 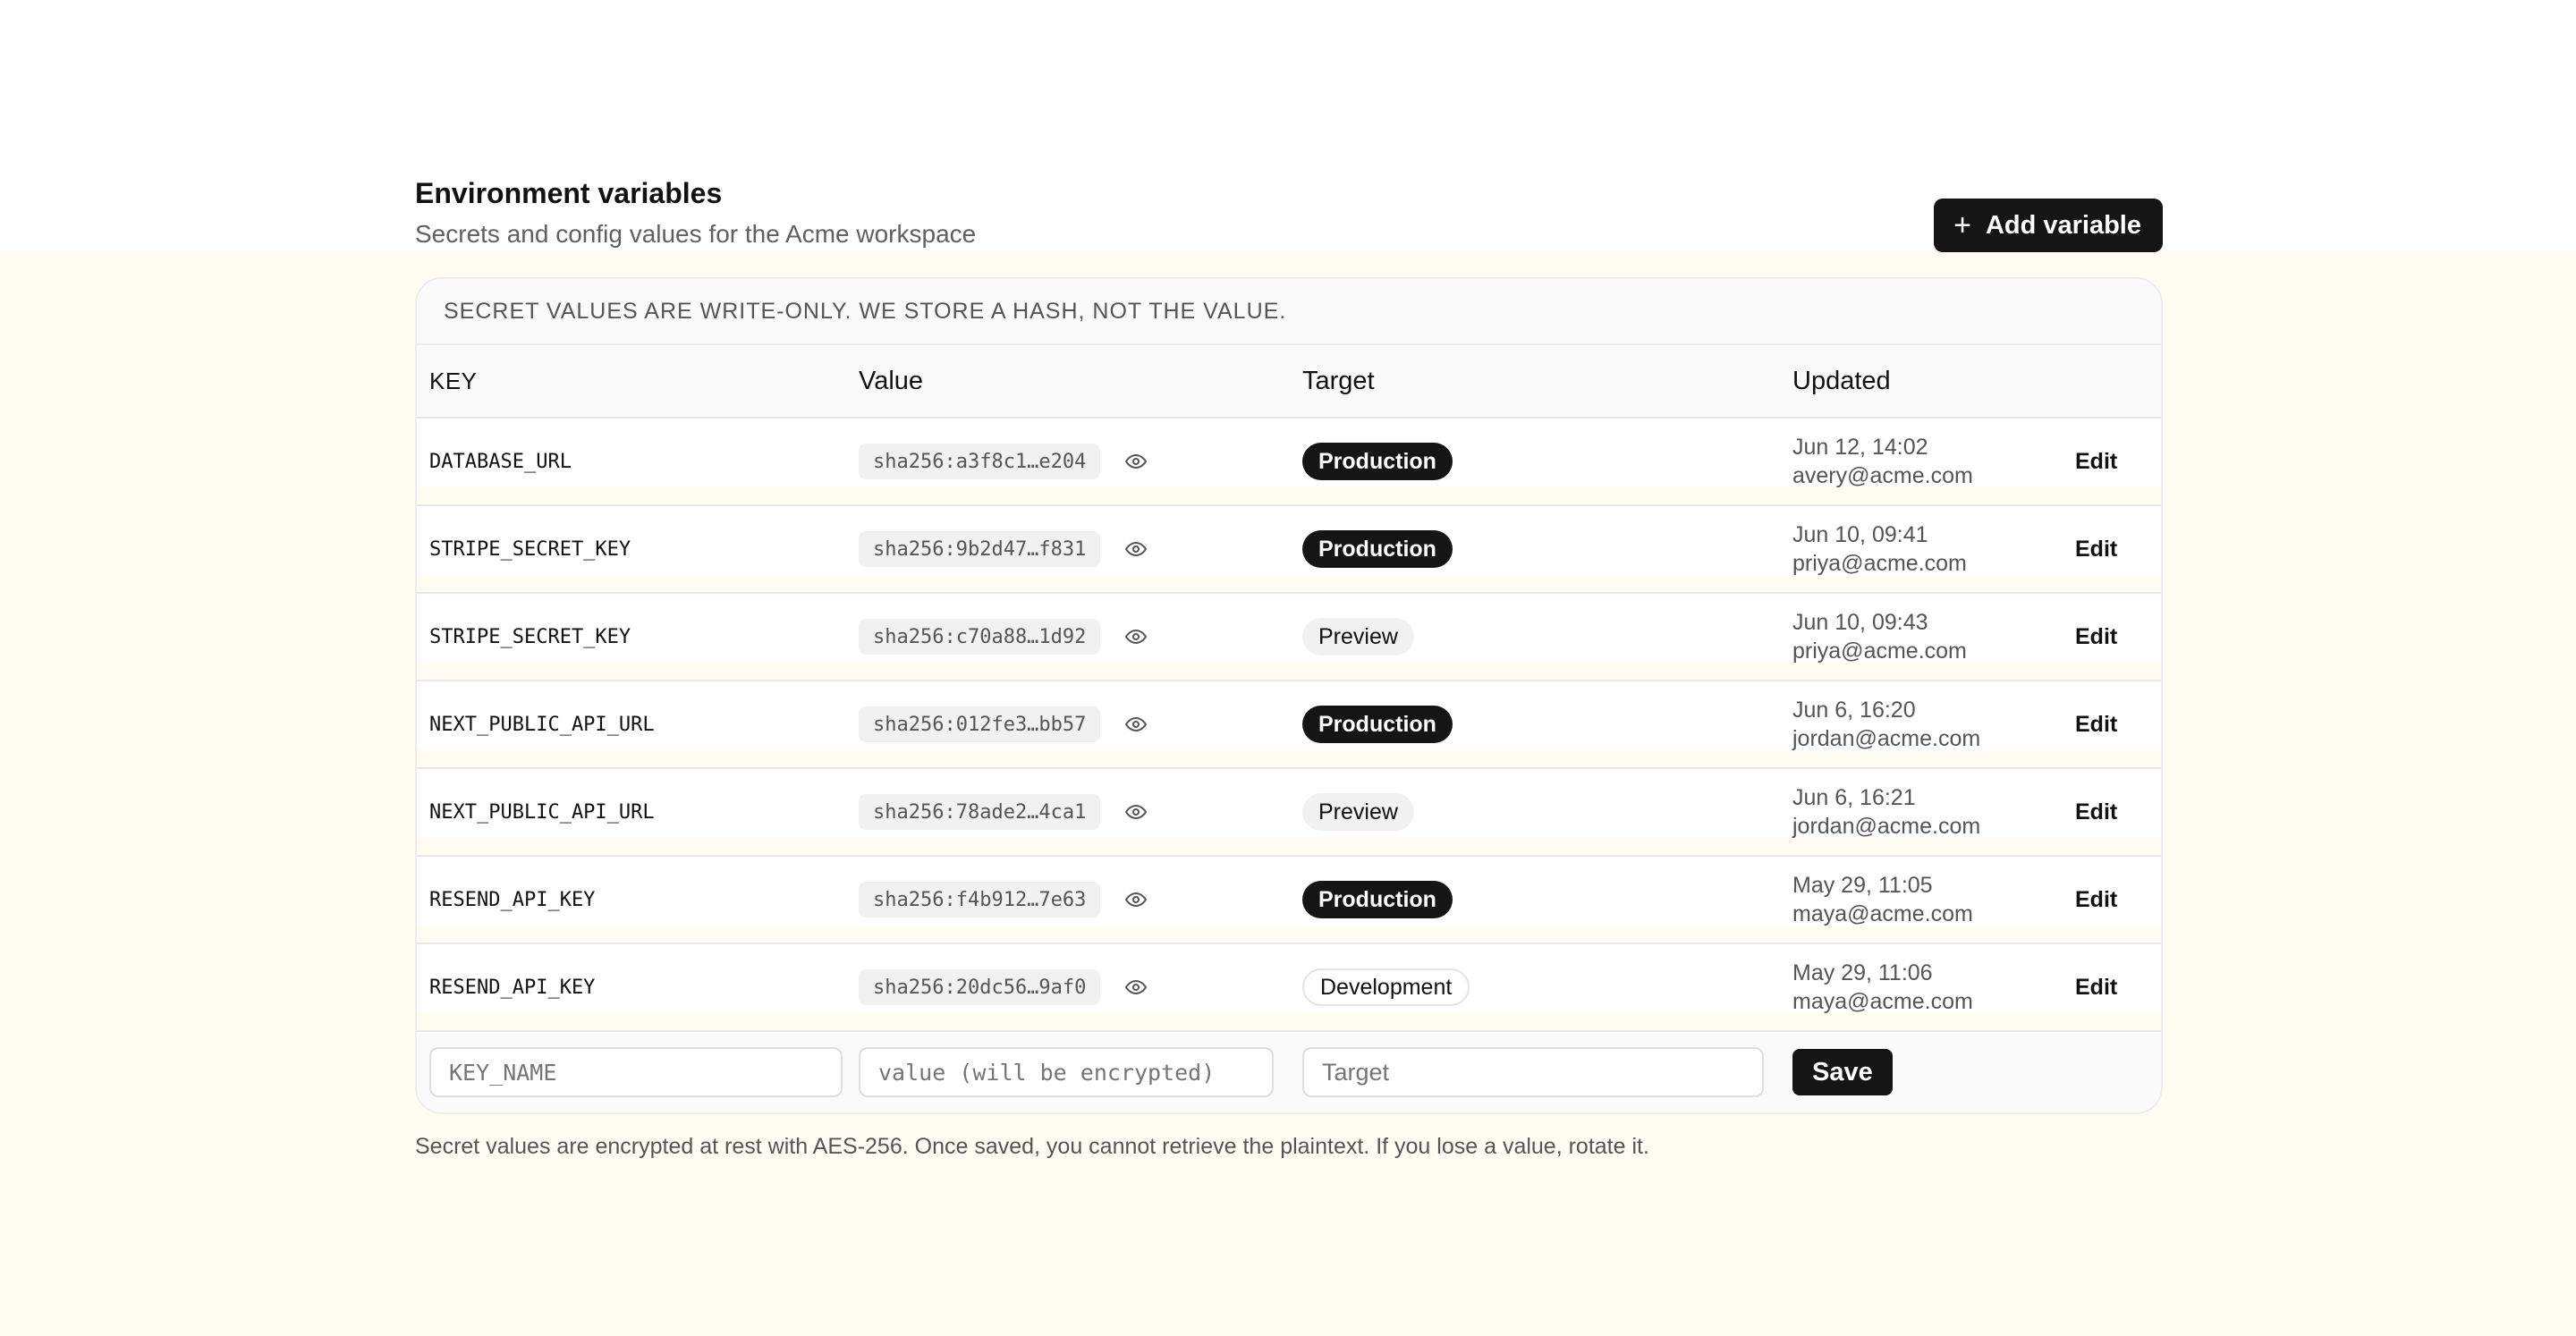 What do you see at coordinates (891, 381) in the screenshot?
I see `column-header-value: Value` at bounding box center [891, 381].